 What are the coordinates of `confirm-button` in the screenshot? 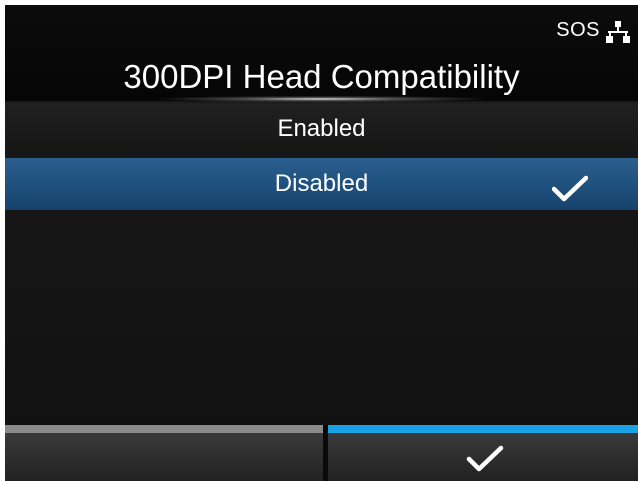 It's located at (483, 453).